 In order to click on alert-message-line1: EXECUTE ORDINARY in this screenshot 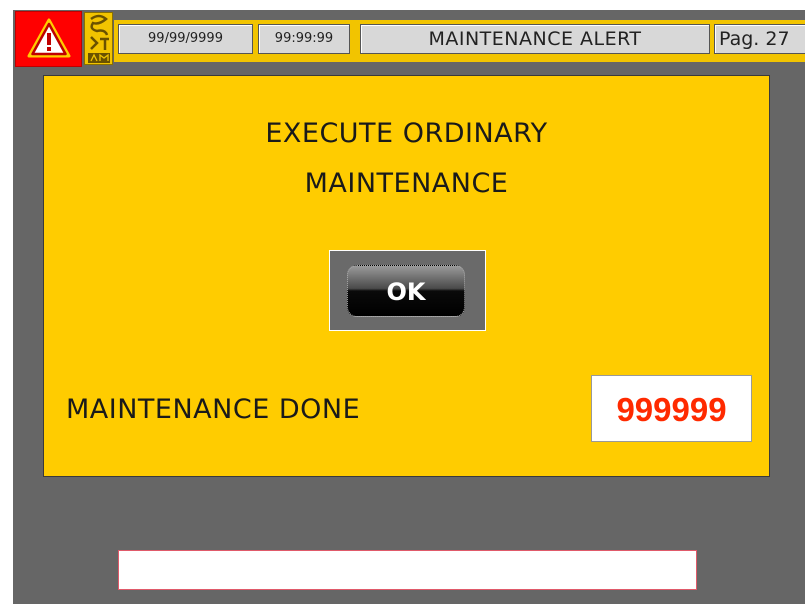, I will do `click(406, 133)`.